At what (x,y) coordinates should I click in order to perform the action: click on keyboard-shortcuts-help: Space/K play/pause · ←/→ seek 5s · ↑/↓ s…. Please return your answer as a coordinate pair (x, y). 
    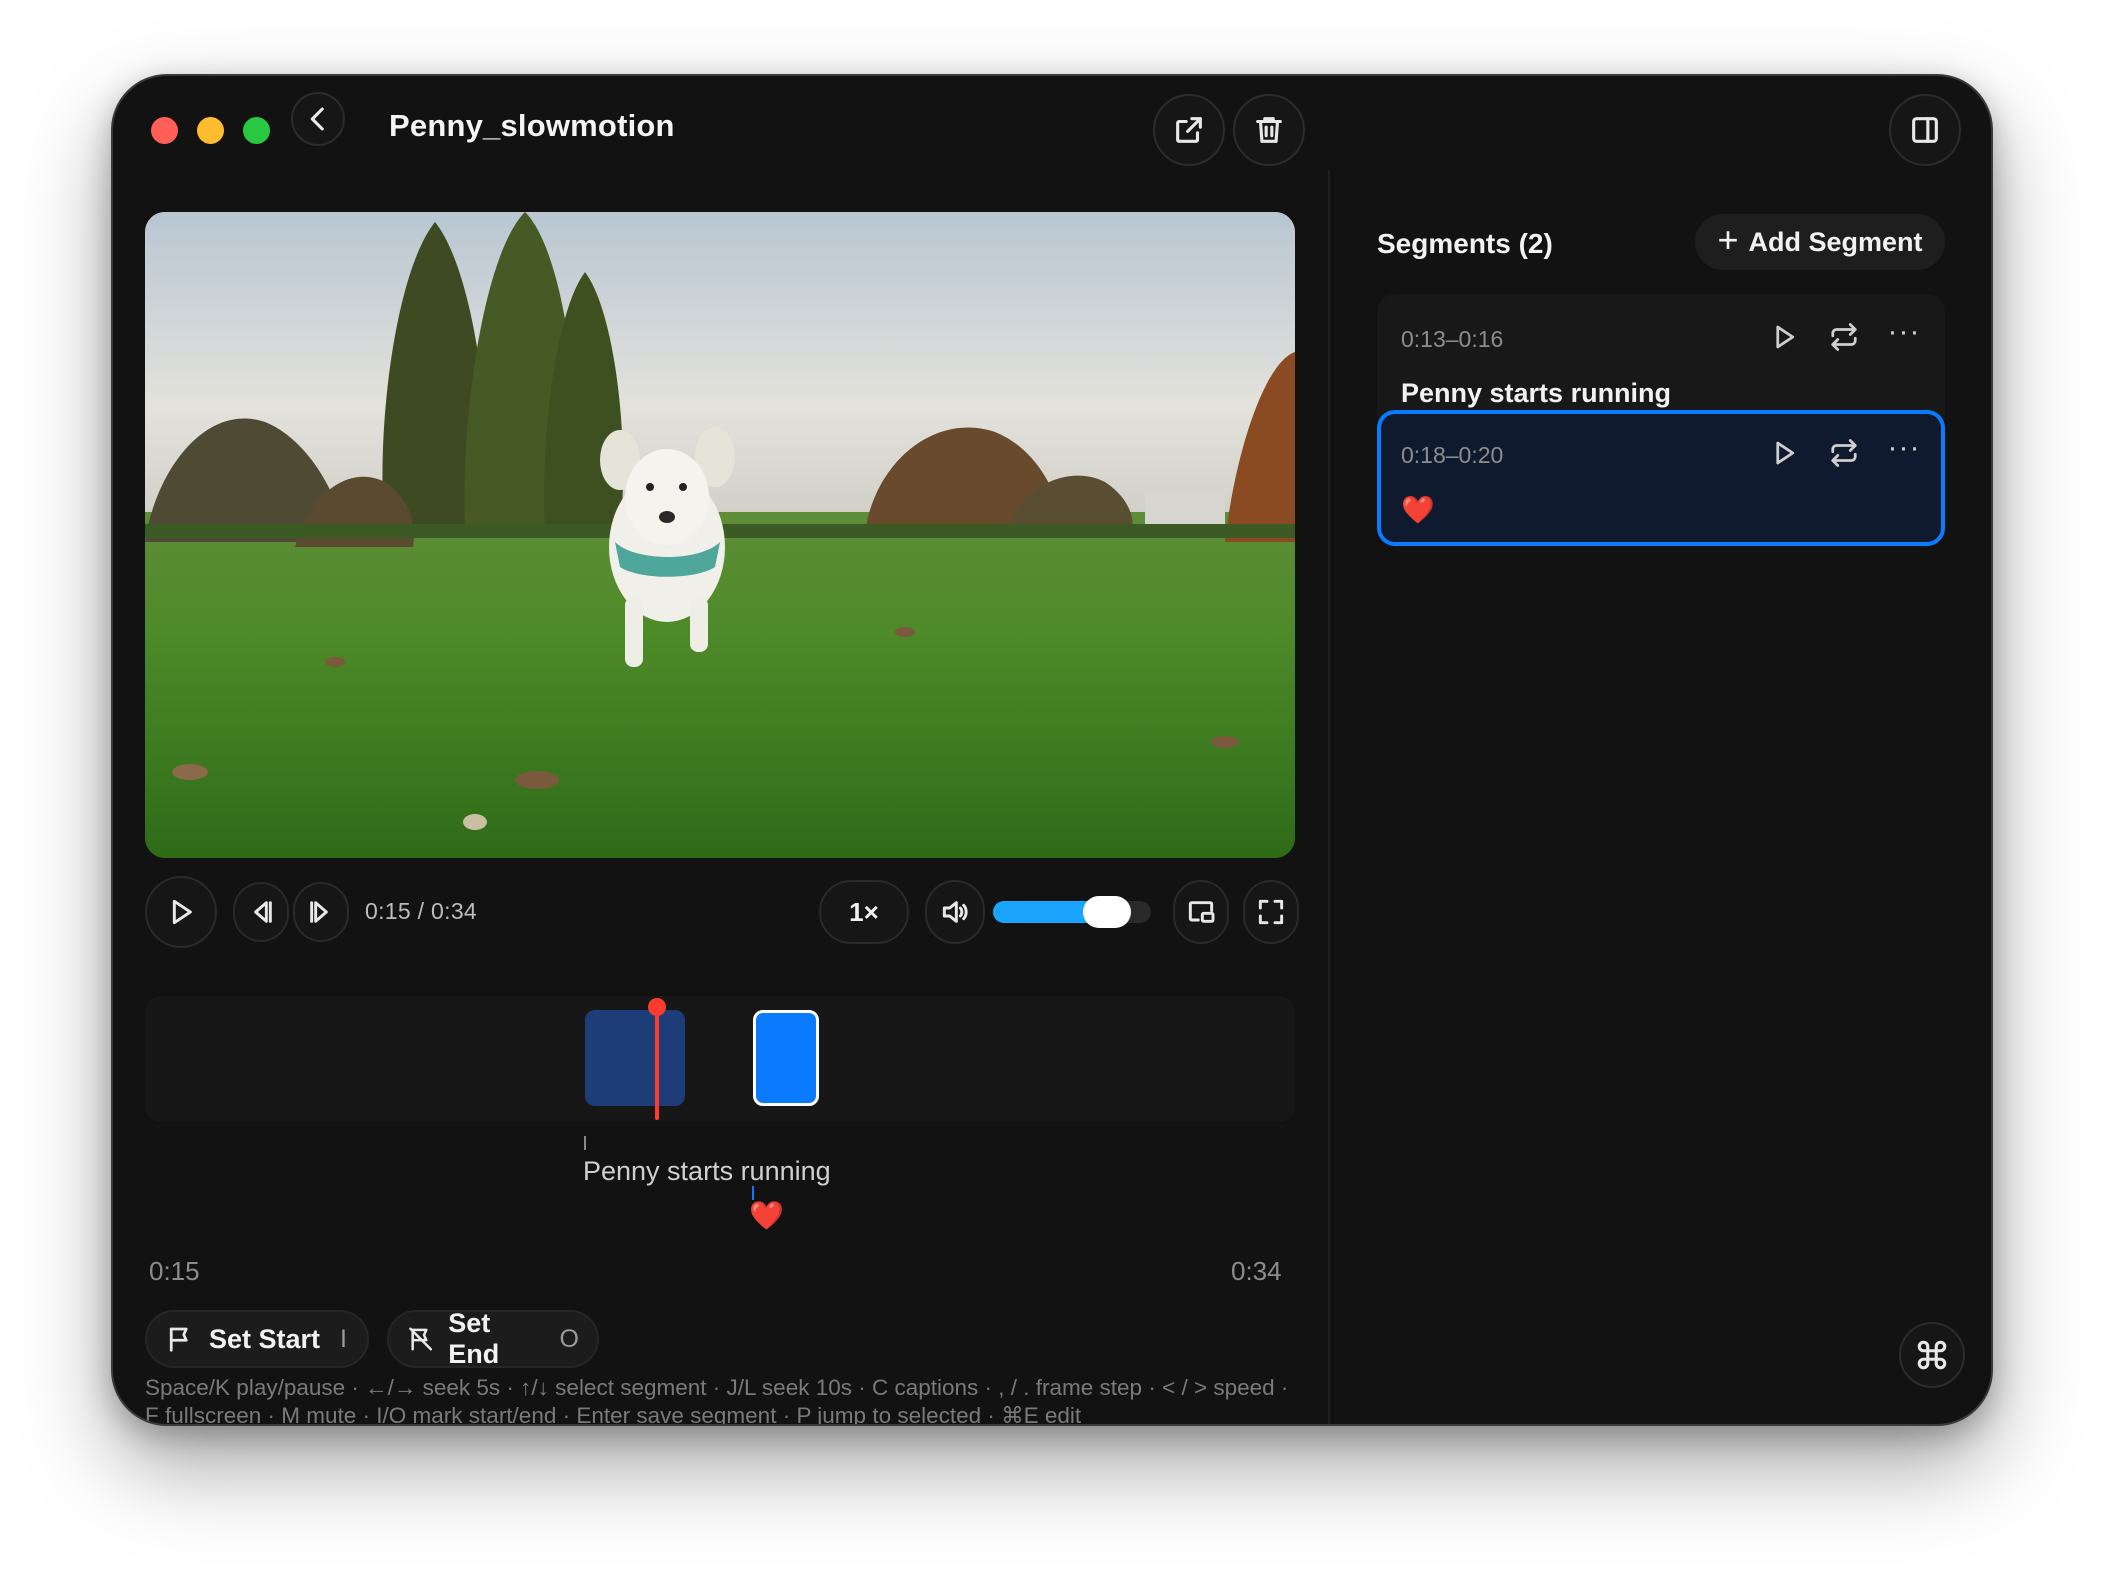
    Looking at the image, I should click on (717, 1400).